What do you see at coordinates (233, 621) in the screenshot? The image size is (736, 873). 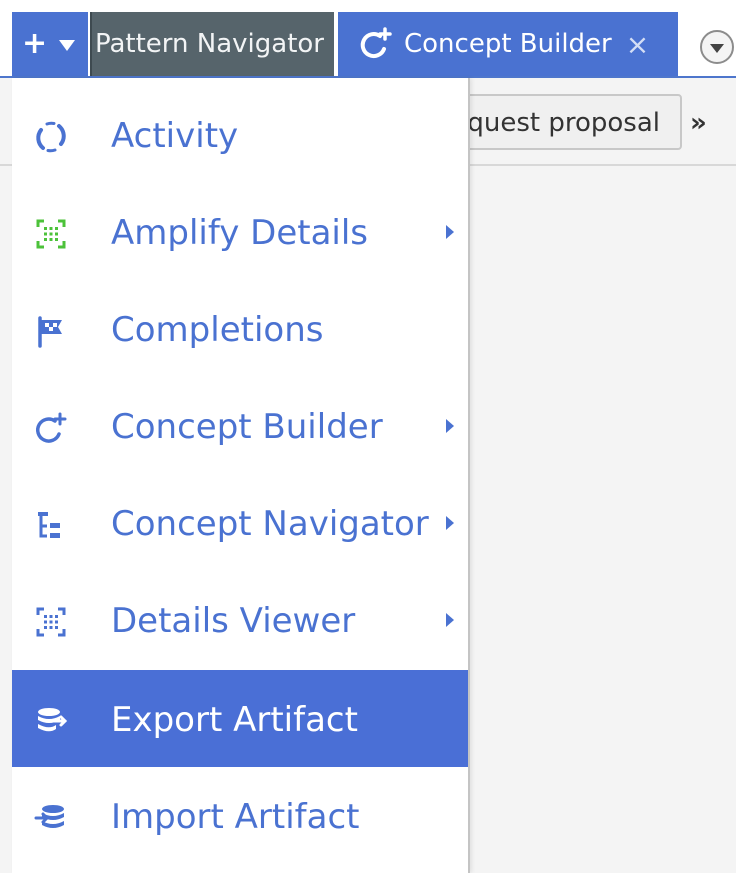 I see `menu-item-label: Details Viewer` at bounding box center [233, 621].